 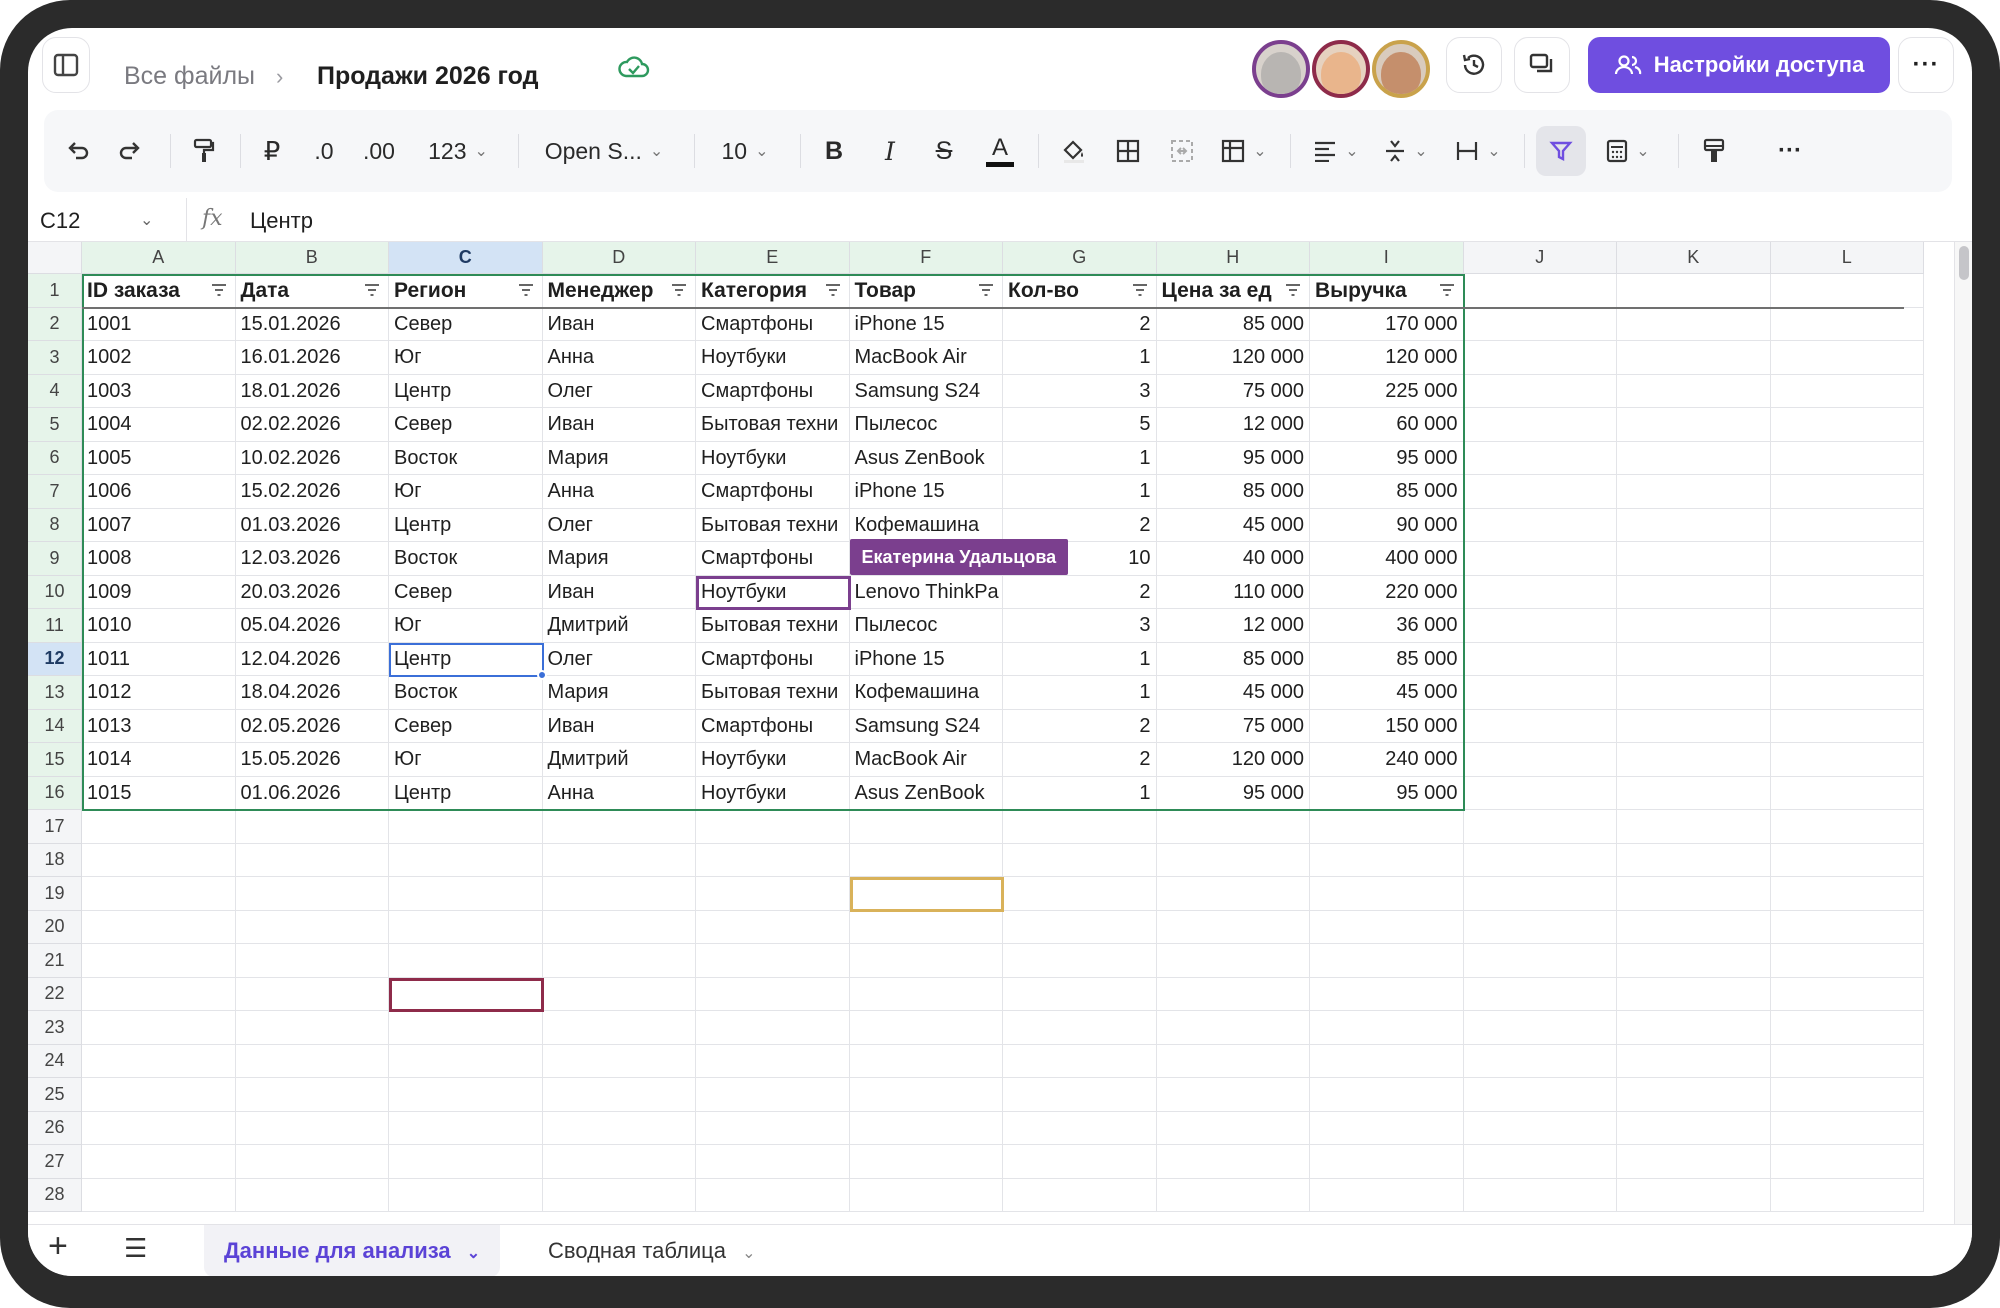 What do you see at coordinates (55, 458) in the screenshot?
I see `row-header-6: 6` at bounding box center [55, 458].